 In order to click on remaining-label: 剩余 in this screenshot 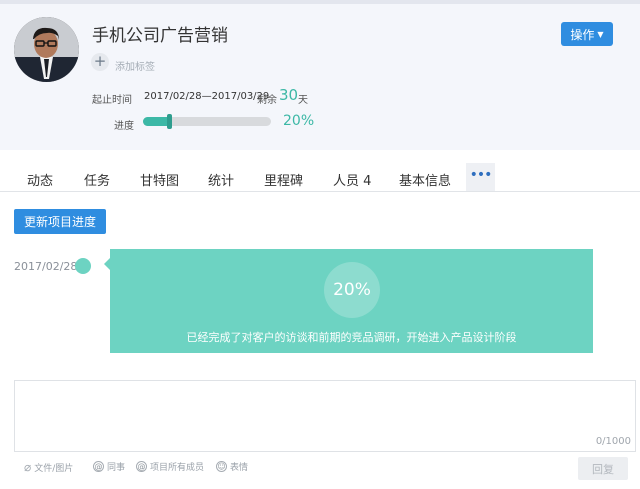, I will do `click(267, 100)`.